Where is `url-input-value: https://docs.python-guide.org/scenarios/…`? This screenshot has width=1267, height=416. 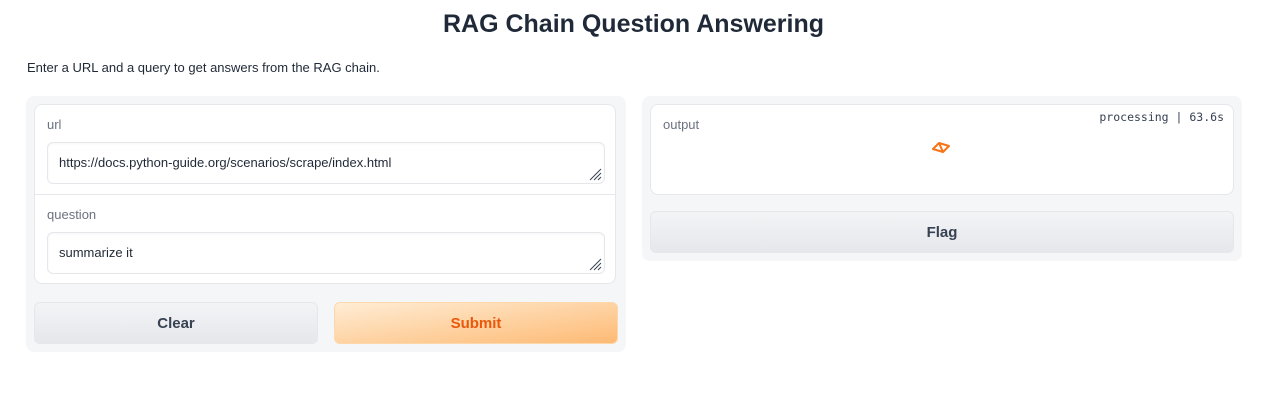 url-input-value: https://docs.python-guide.org/scenarios/… is located at coordinates (225, 162).